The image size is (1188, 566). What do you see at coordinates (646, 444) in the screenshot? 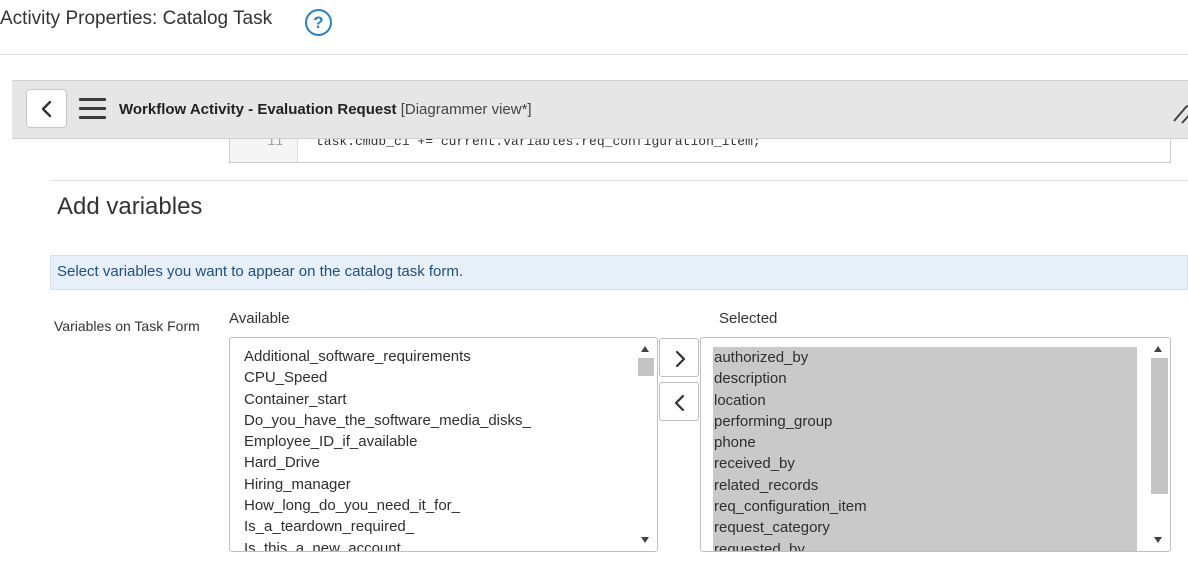
I see `available-scrollbar` at bounding box center [646, 444].